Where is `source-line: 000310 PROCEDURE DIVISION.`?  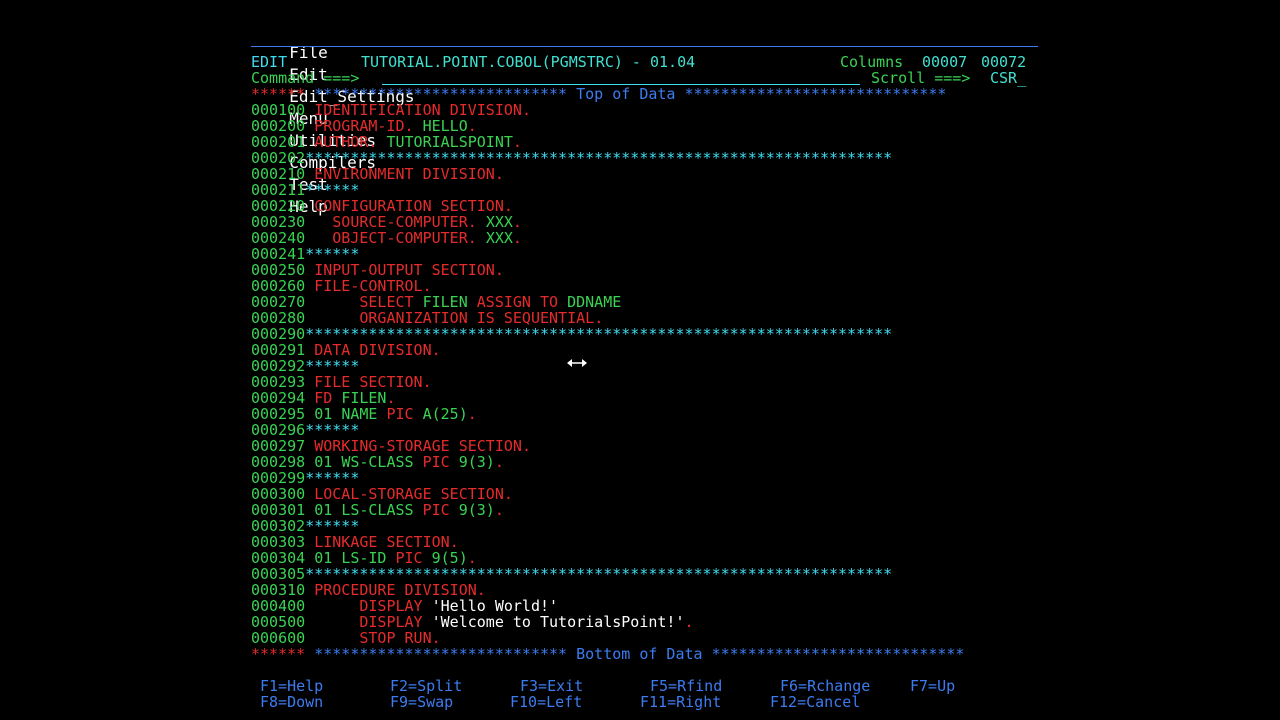 source-line: 000310 PROCEDURE DIVISION. is located at coordinates (368, 590).